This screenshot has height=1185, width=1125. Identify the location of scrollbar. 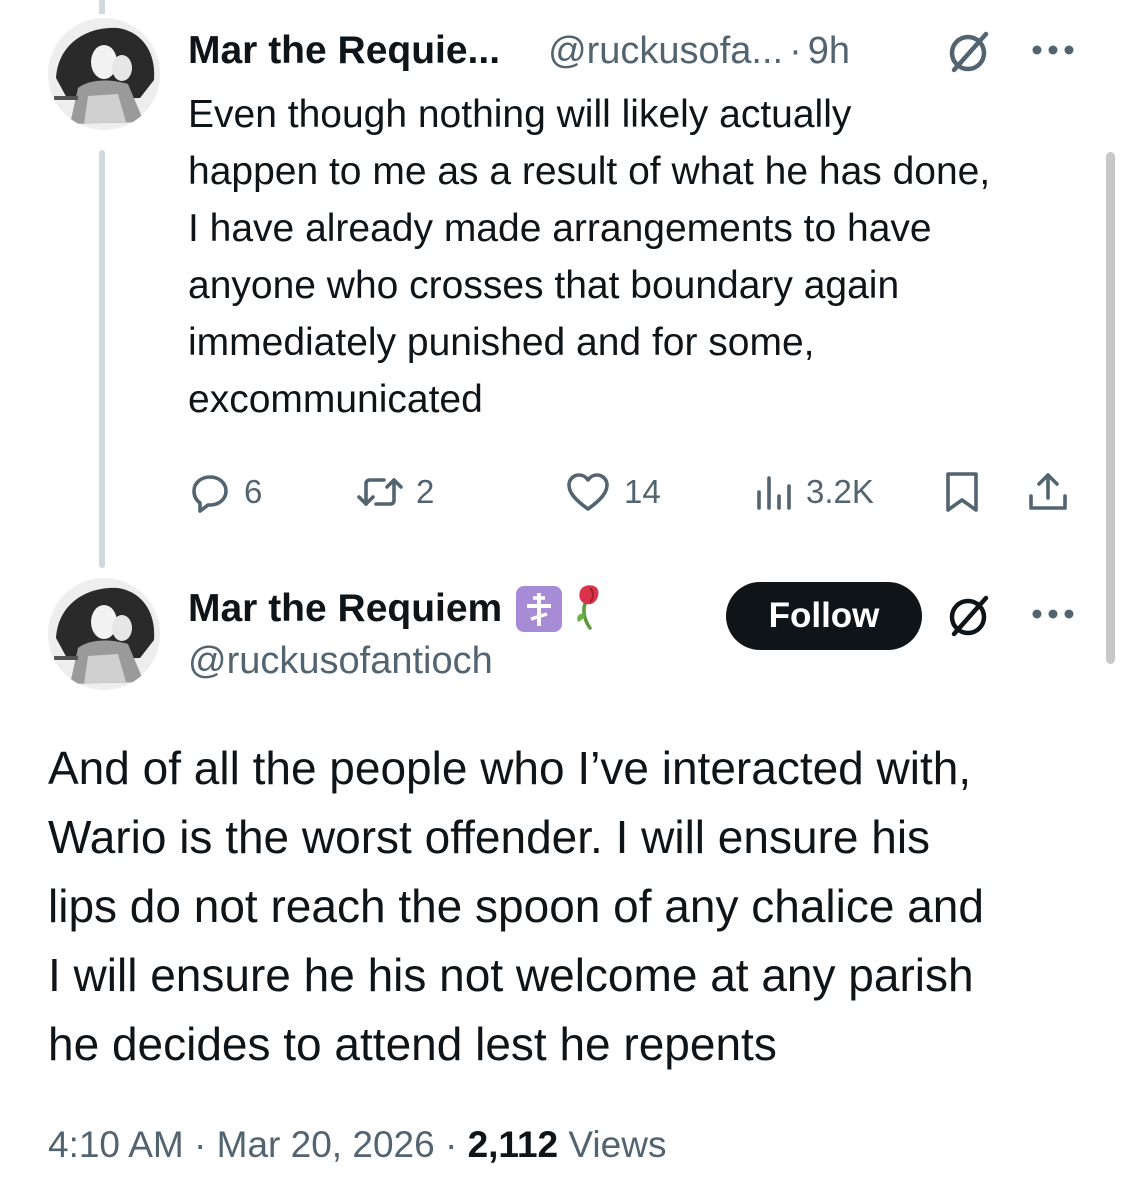
(1110, 408).